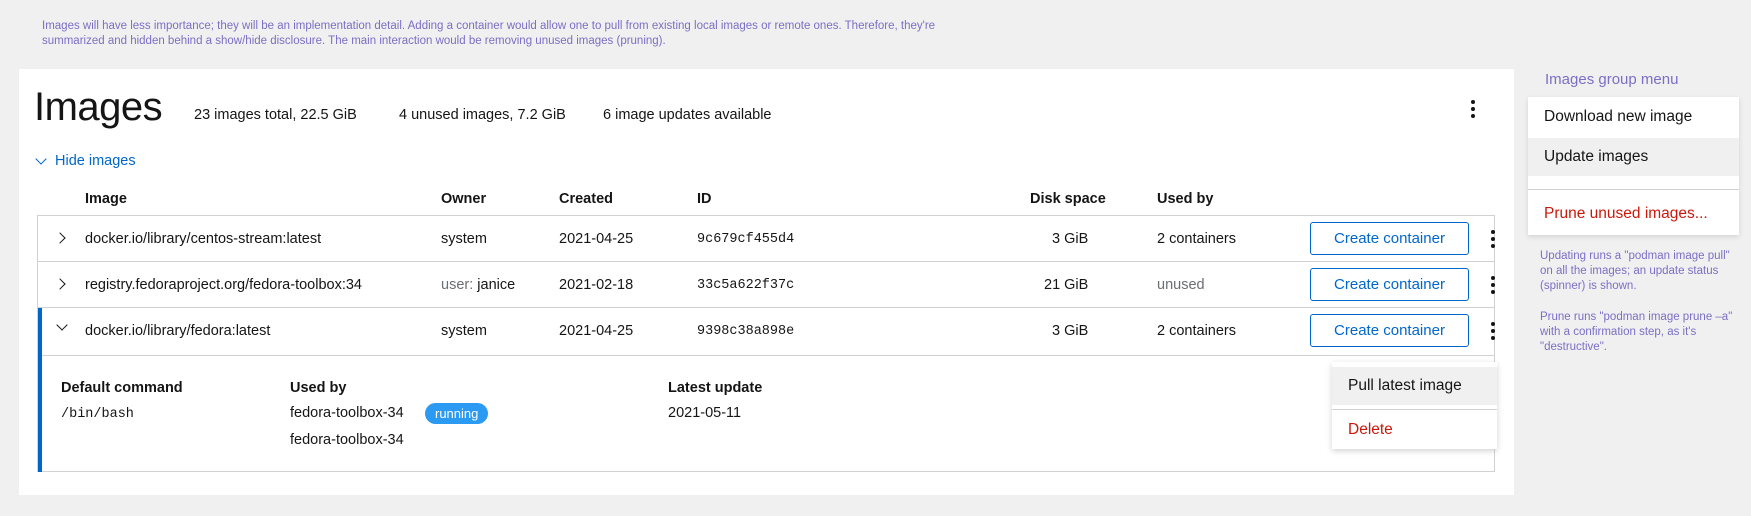 This screenshot has width=1751, height=516. Describe the element at coordinates (457, 413) in the screenshot. I see `running-status-badge: running` at that location.